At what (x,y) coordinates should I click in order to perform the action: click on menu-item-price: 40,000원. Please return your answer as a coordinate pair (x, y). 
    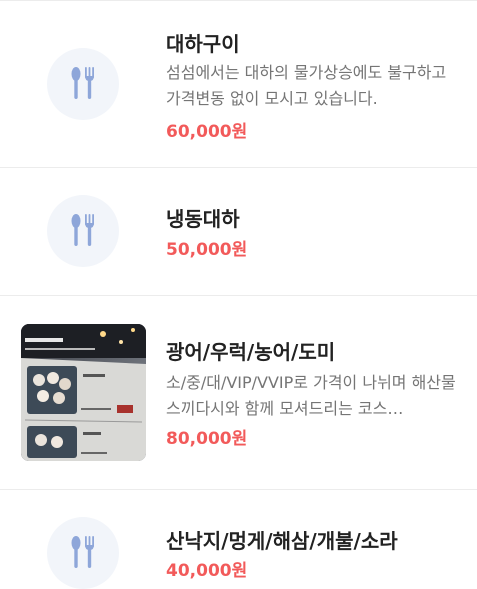
    Looking at the image, I should click on (207, 571).